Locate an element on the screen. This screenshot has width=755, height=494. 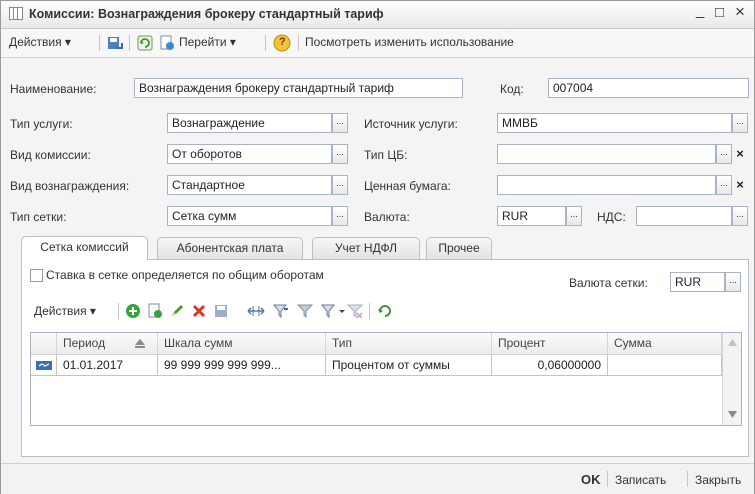
commission-kind-field: От оборотов is located at coordinates (249, 154).